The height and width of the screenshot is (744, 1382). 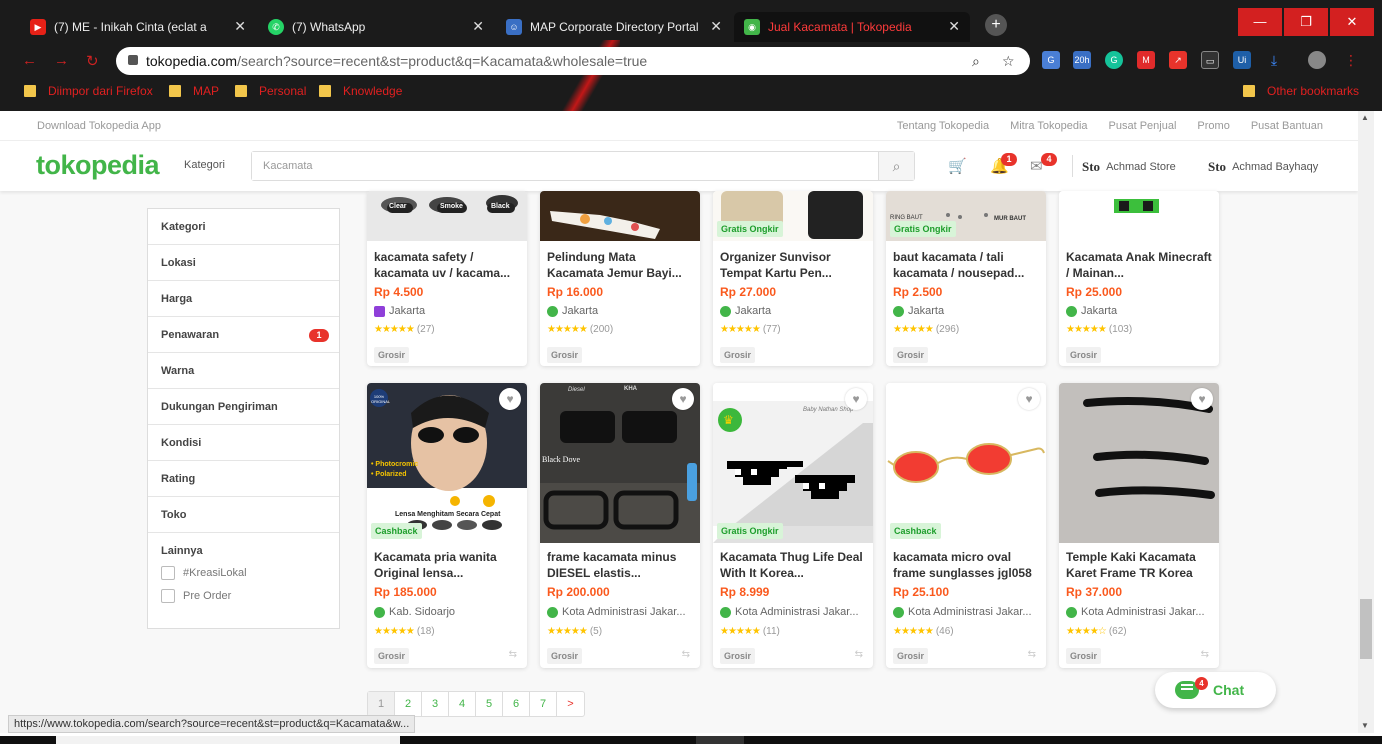 What do you see at coordinates (408, 704) in the screenshot?
I see `page-2: 2` at bounding box center [408, 704].